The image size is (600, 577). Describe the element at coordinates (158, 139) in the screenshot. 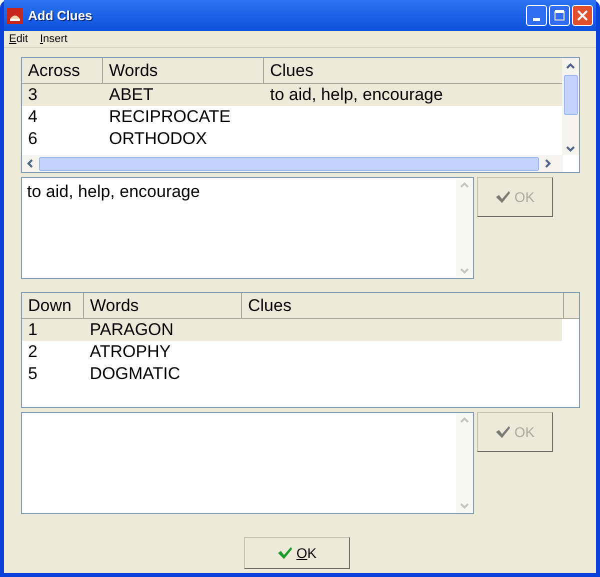

I see `table-cell-text: ORTHODOX` at that location.